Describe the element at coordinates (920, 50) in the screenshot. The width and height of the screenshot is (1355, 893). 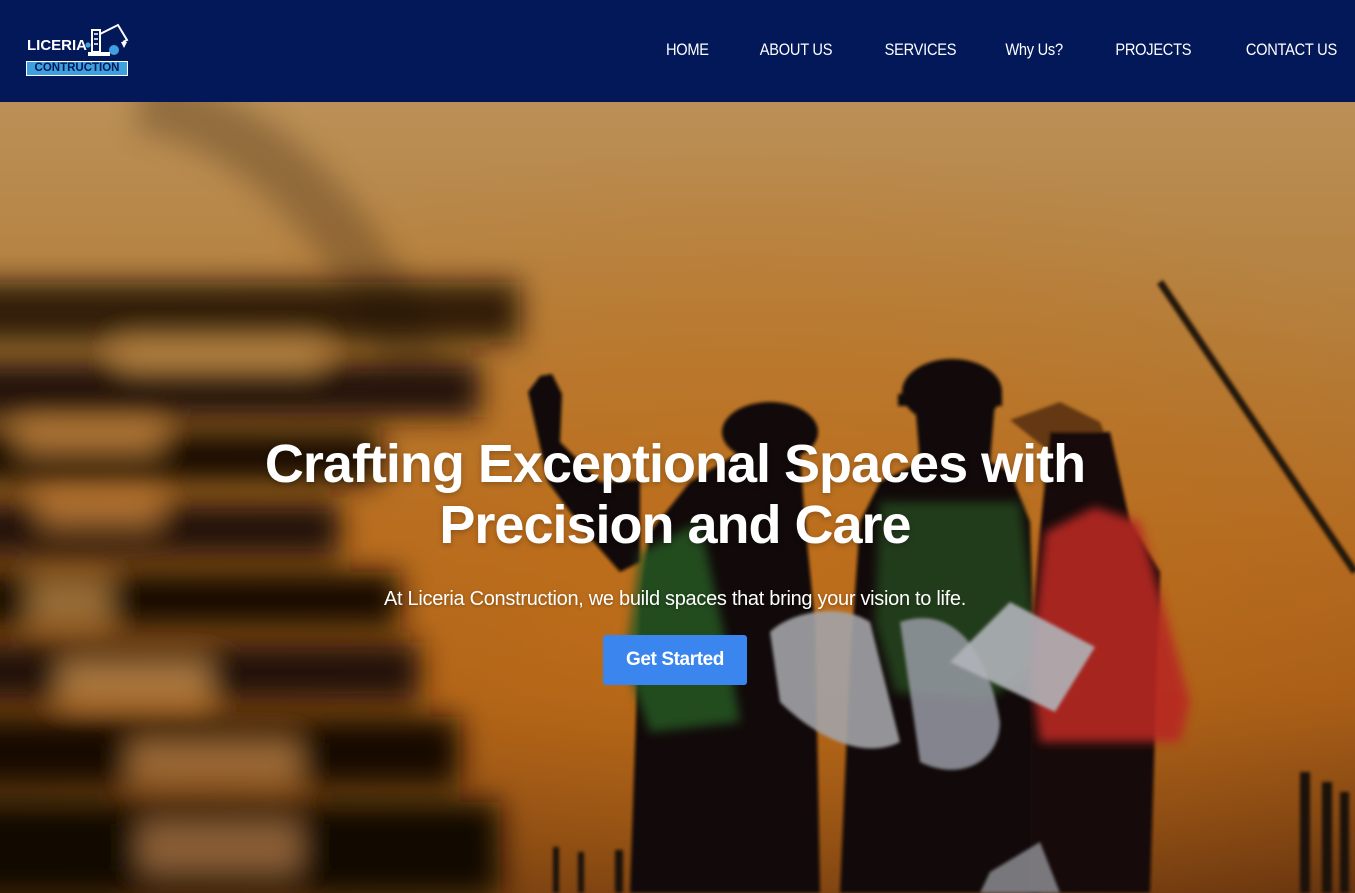
I see `nav-services: SERVICES` at that location.